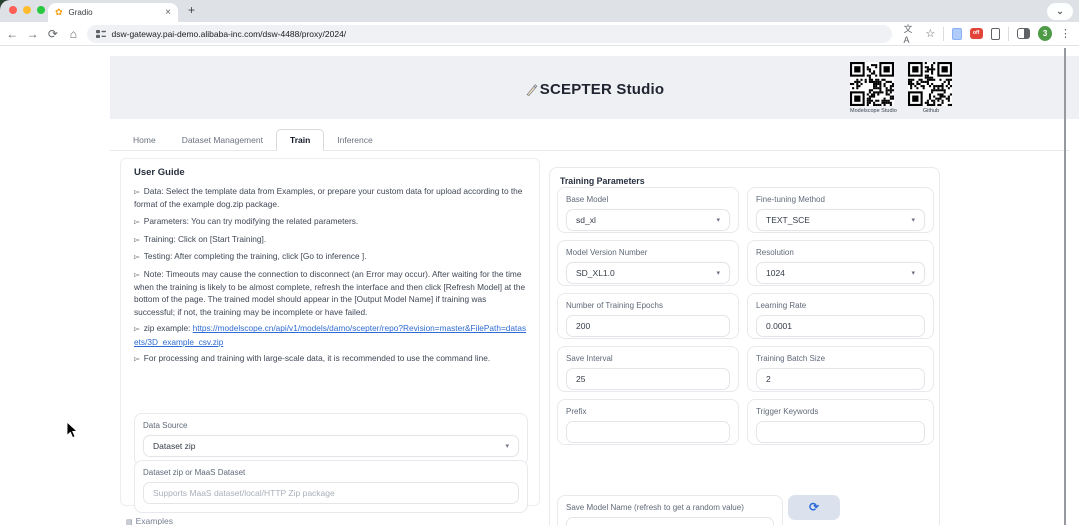 This screenshot has height=525, width=1079. Describe the element at coordinates (113, 12) in the screenshot. I see `browser-tab-gradio: ✿ Gradio ×` at that location.